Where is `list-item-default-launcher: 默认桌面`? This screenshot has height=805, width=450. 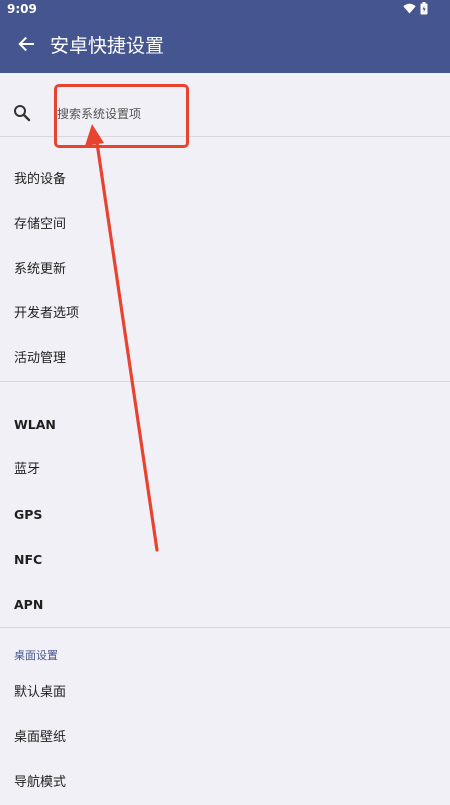
list-item-default-launcher: 默认桌面 is located at coordinates (225, 693).